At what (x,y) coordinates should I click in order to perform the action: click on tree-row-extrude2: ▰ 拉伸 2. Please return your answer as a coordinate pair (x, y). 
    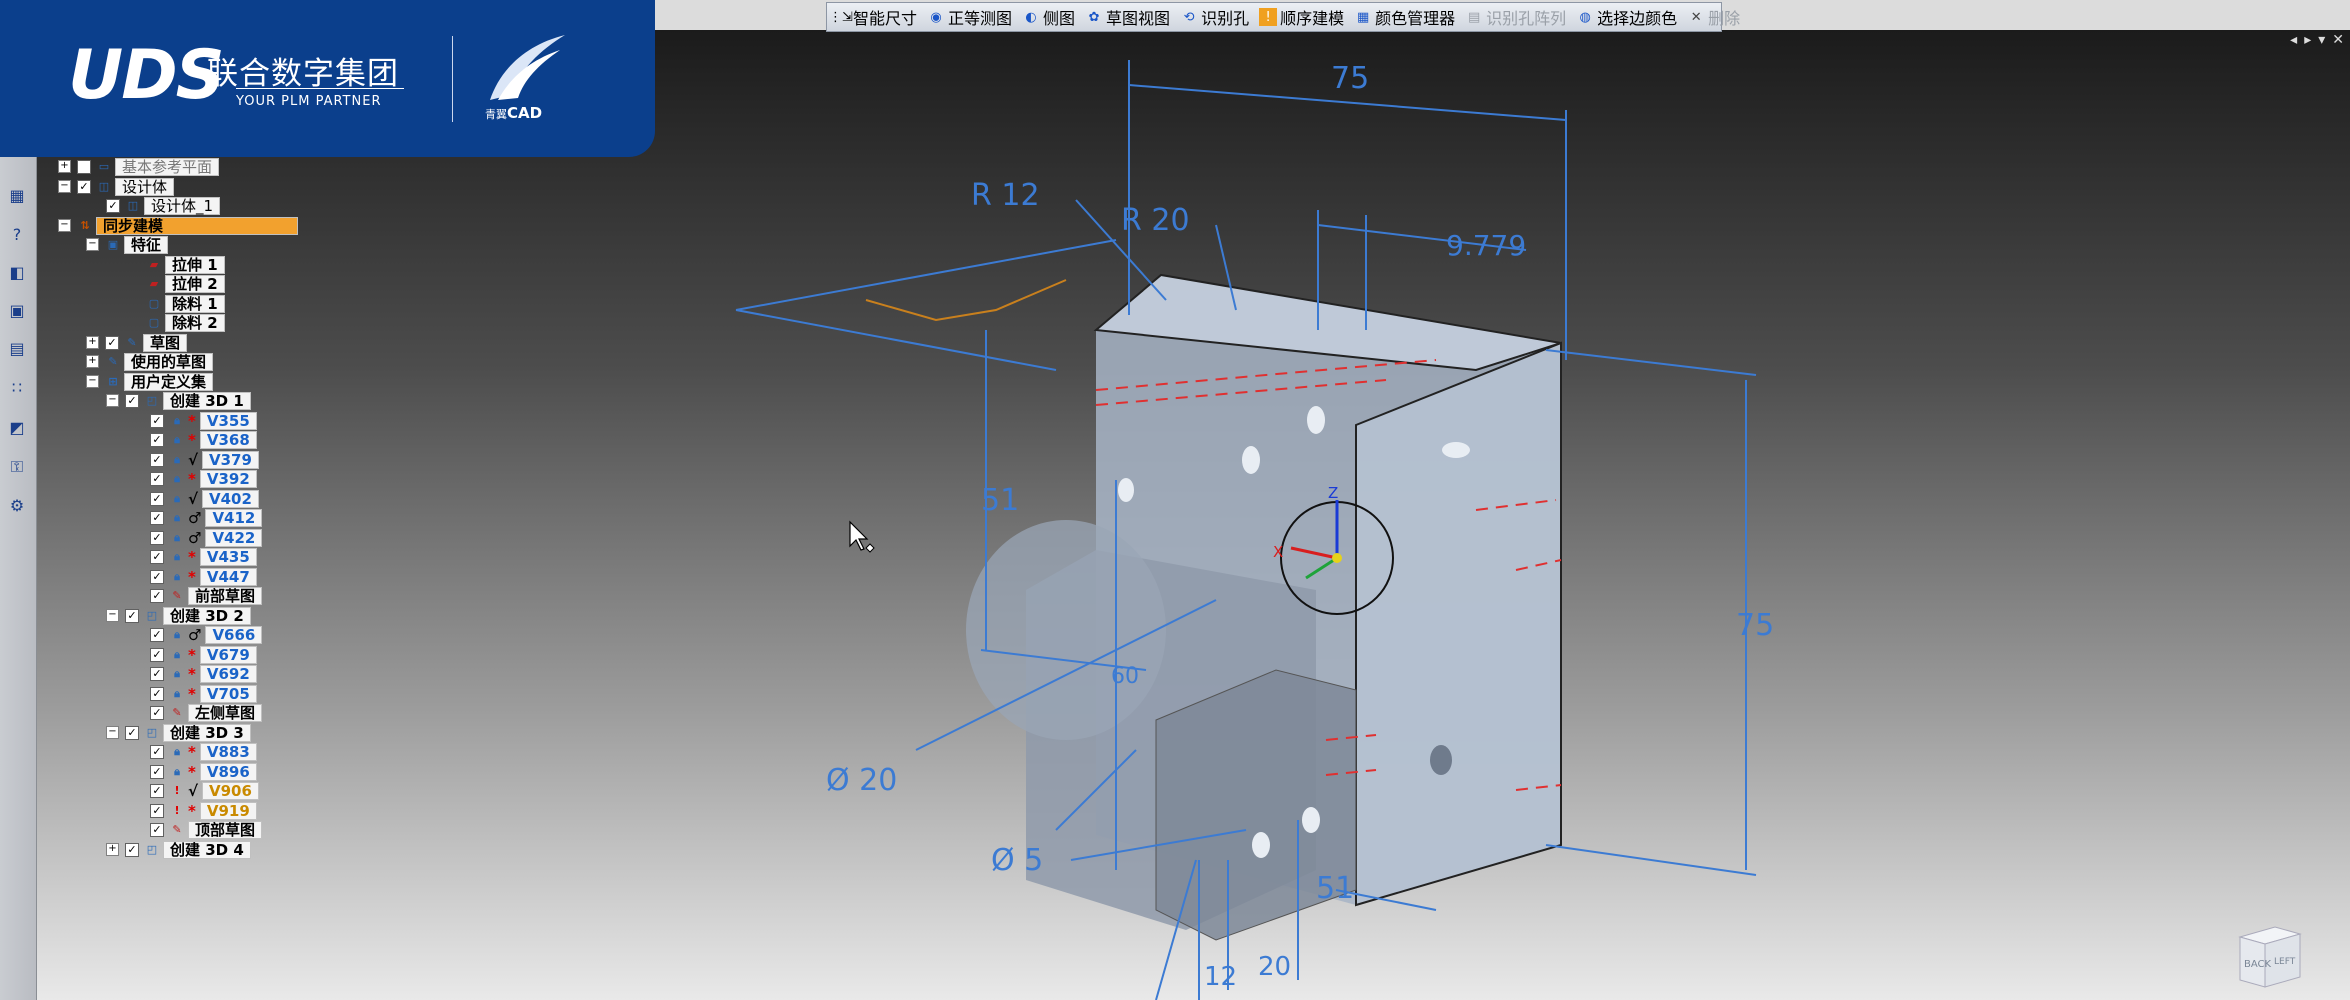
    Looking at the image, I should click on (185, 283).